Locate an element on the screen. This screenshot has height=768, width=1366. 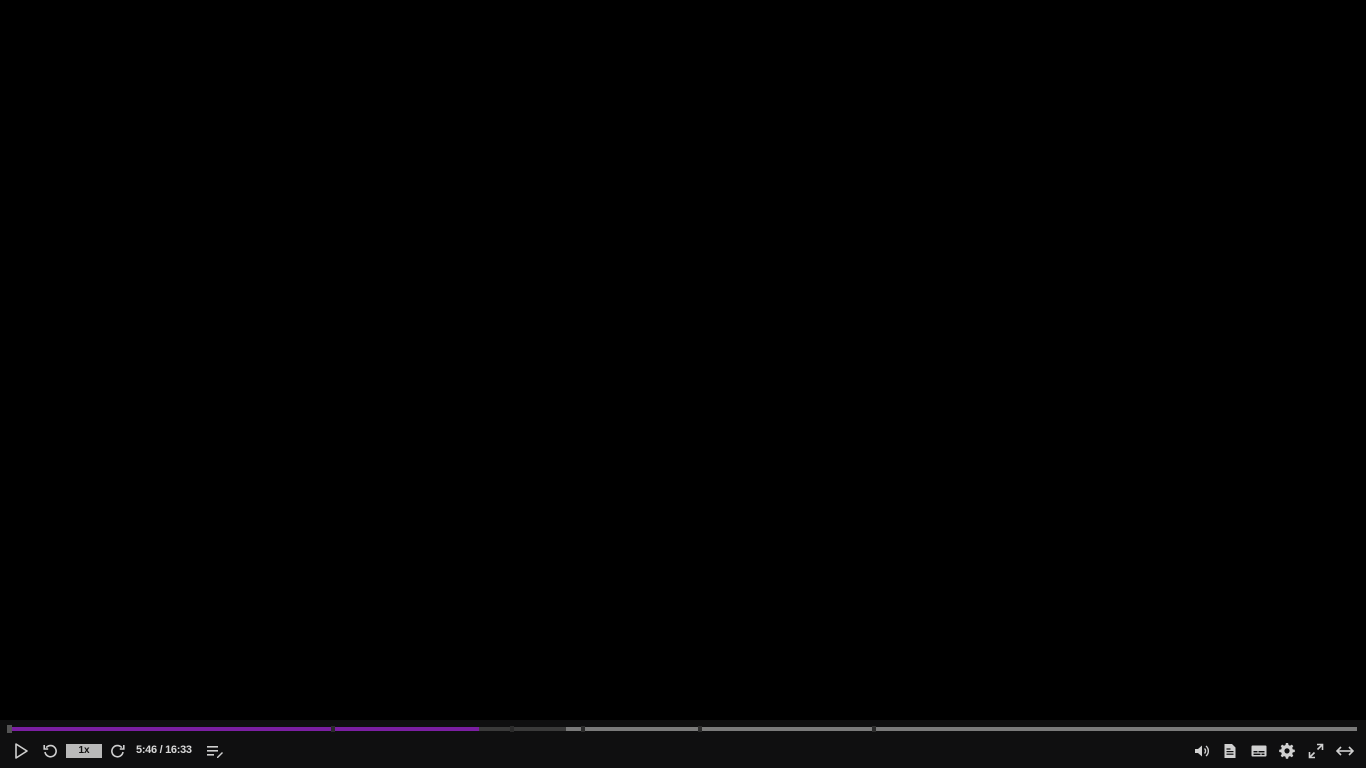
expand-horizontal-icon is located at coordinates (1345, 751).